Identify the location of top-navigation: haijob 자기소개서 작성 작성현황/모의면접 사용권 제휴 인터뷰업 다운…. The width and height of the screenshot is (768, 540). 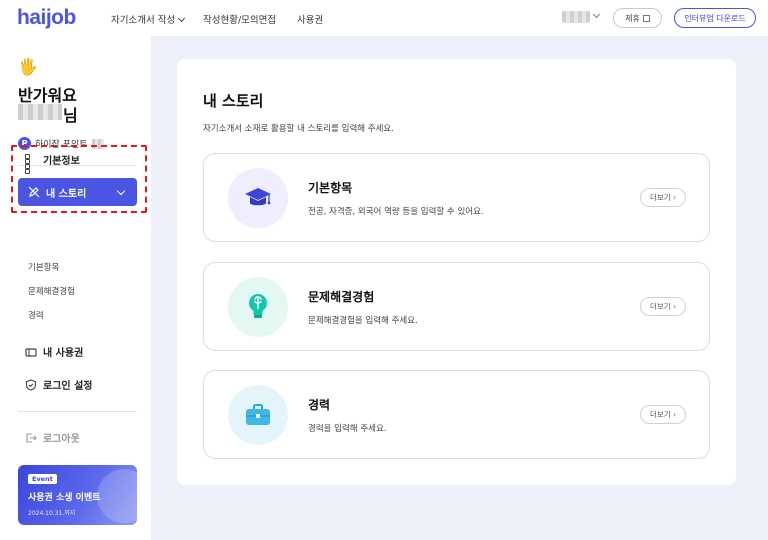
(384, 18).